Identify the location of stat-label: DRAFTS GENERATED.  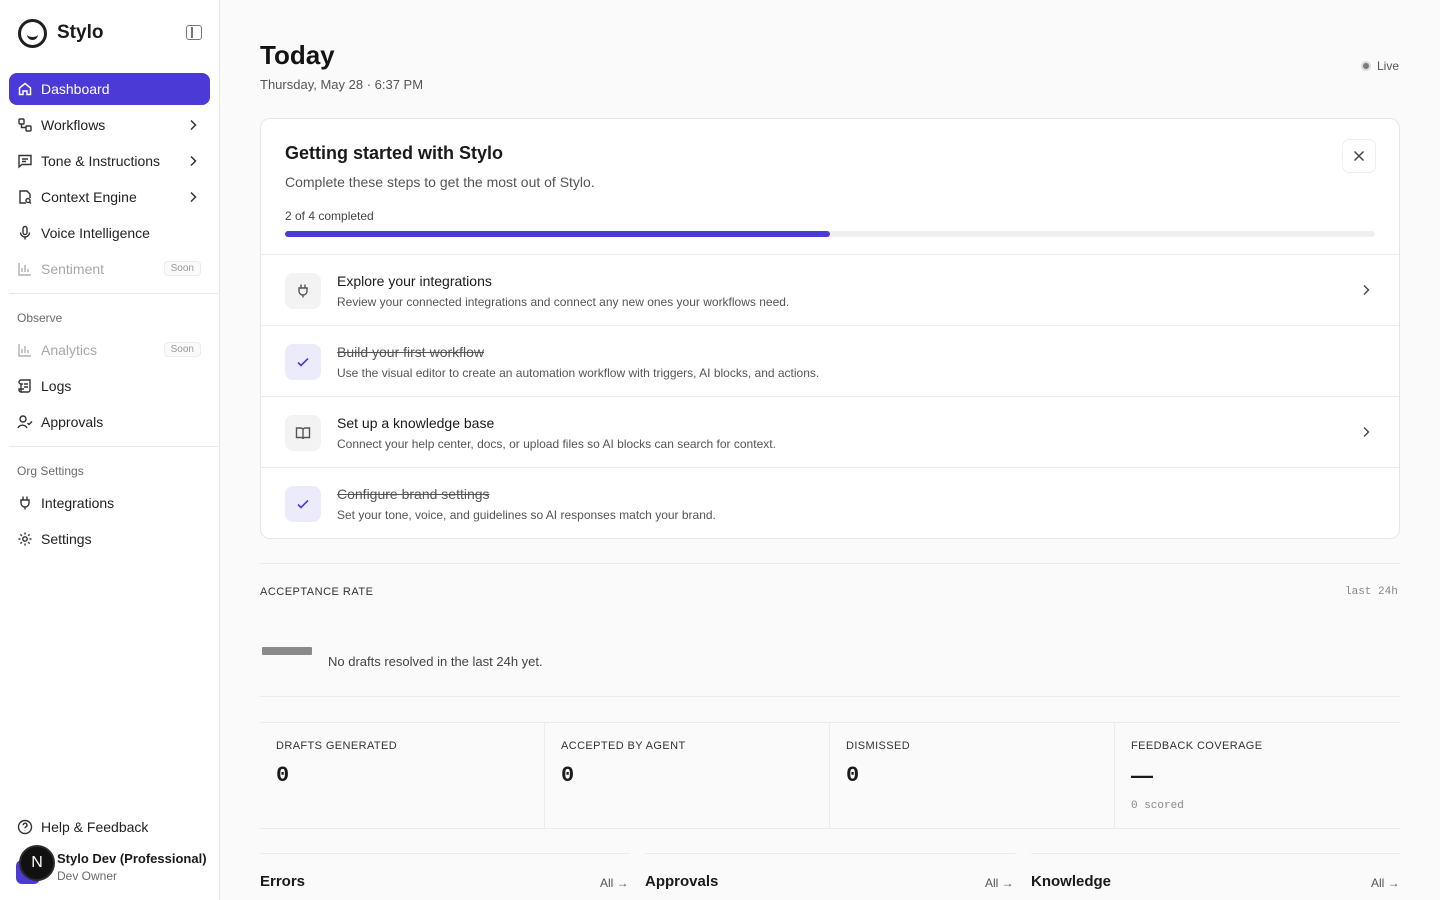
(337, 746).